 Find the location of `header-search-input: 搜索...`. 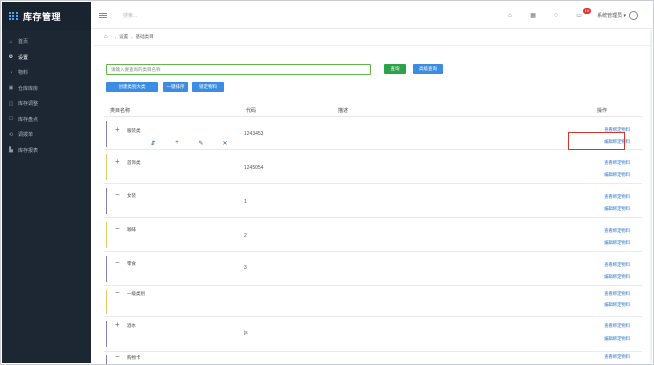

header-search-input: 搜索... is located at coordinates (130, 15).